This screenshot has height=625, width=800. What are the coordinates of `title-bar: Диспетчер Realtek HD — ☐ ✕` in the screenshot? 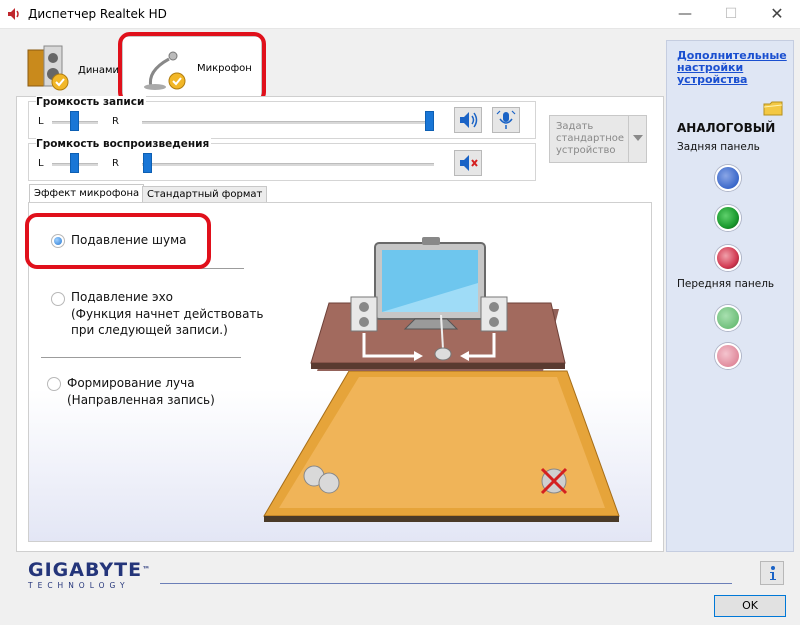 It's located at (400, 14).